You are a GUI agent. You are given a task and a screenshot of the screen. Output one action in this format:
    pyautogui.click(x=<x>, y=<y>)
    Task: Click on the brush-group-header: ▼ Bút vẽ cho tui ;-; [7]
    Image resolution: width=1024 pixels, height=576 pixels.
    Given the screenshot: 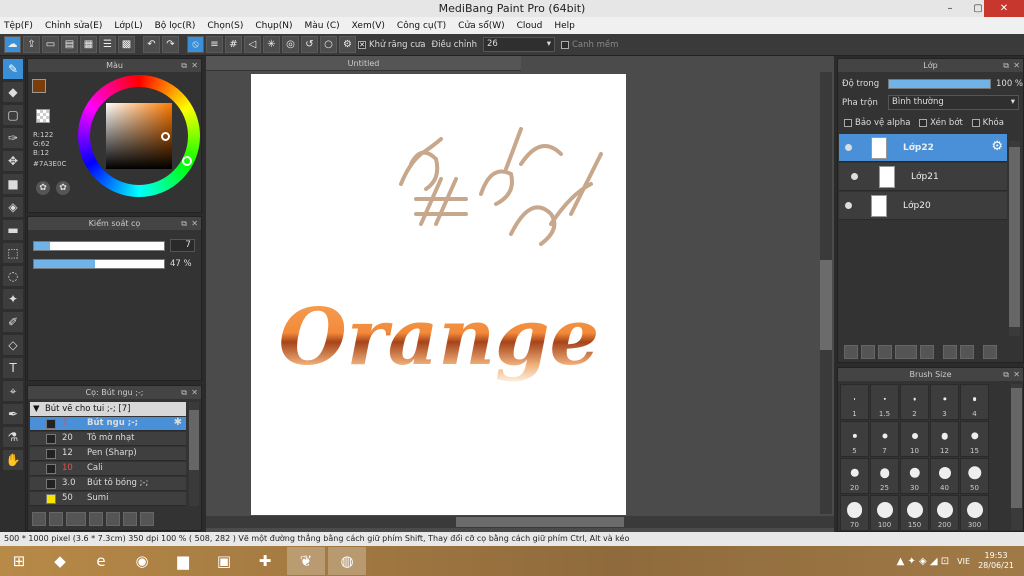 What is the action you would take?
    pyautogui.click(x=108, y=409)
    